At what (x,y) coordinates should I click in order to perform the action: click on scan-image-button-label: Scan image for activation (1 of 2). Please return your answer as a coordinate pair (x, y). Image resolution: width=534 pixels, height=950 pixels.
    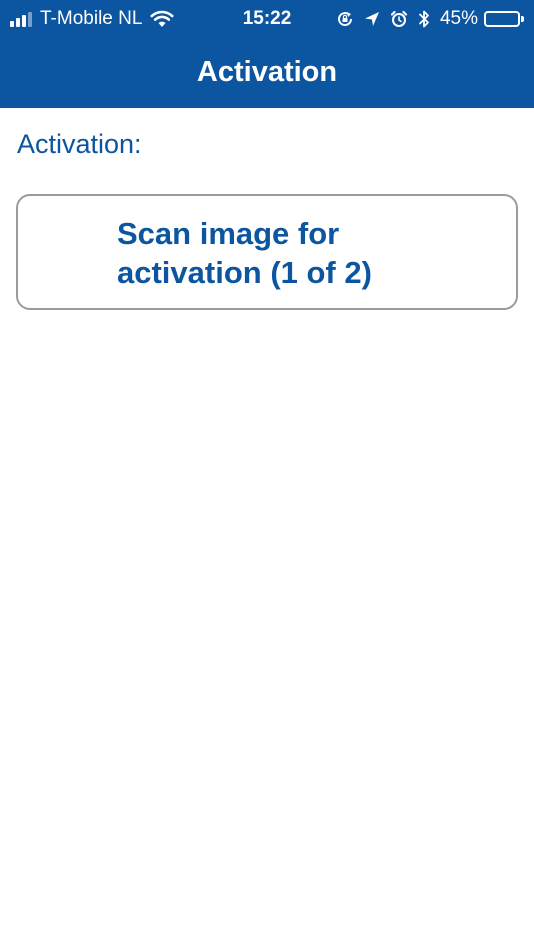
    Looking at the image, I should click on (244, 253).